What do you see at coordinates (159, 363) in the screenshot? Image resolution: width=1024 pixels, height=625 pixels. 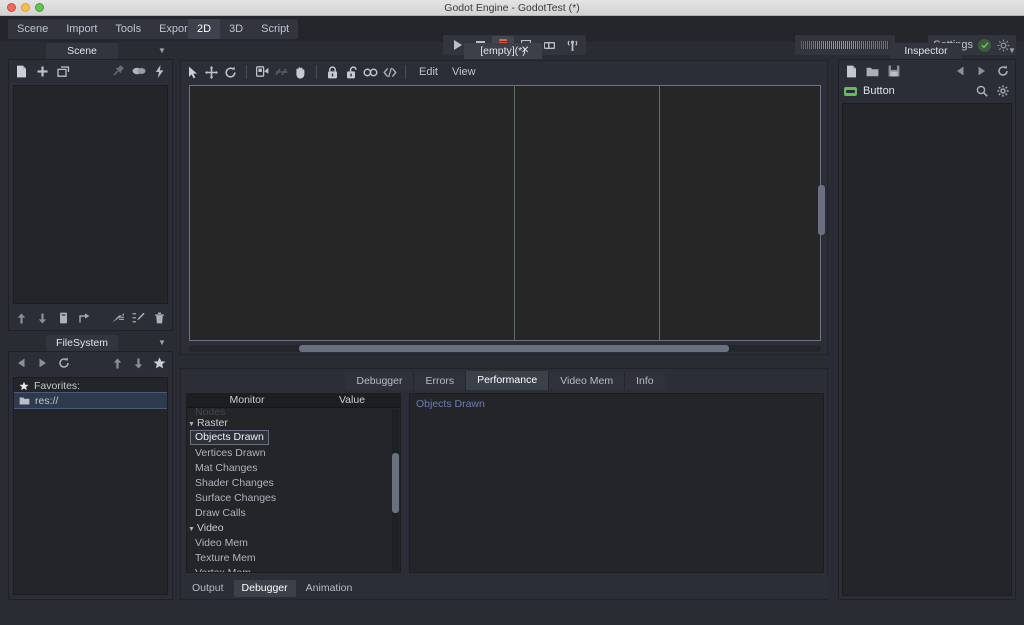 I see `star-icon` at bounding box center [159, 363].